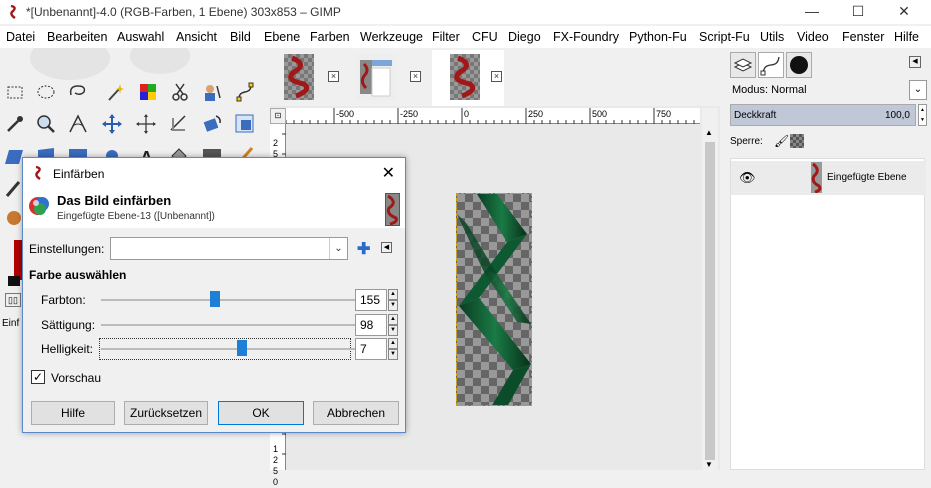  What do you see at coordinates (136, 216) in the screenshot?
I see `dialog-subheading: Eingefügte Ebene-13 ([Unbenannt])` at bounding box center [136, 216].